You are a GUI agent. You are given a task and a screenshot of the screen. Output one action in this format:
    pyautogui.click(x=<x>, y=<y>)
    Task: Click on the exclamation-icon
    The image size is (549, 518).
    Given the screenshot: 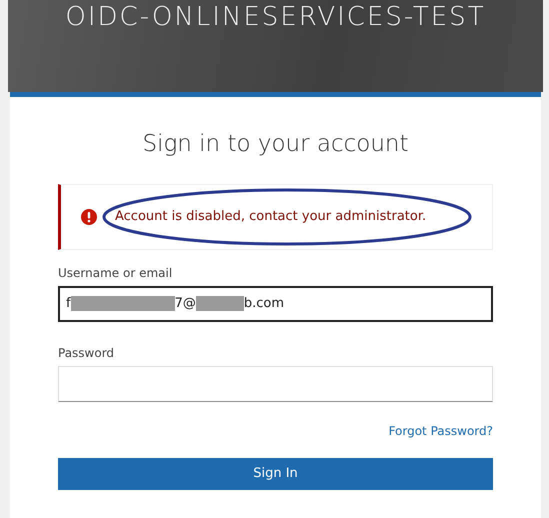 What is the action you would take?
    pyautogui.click(x=89, y=216)
    